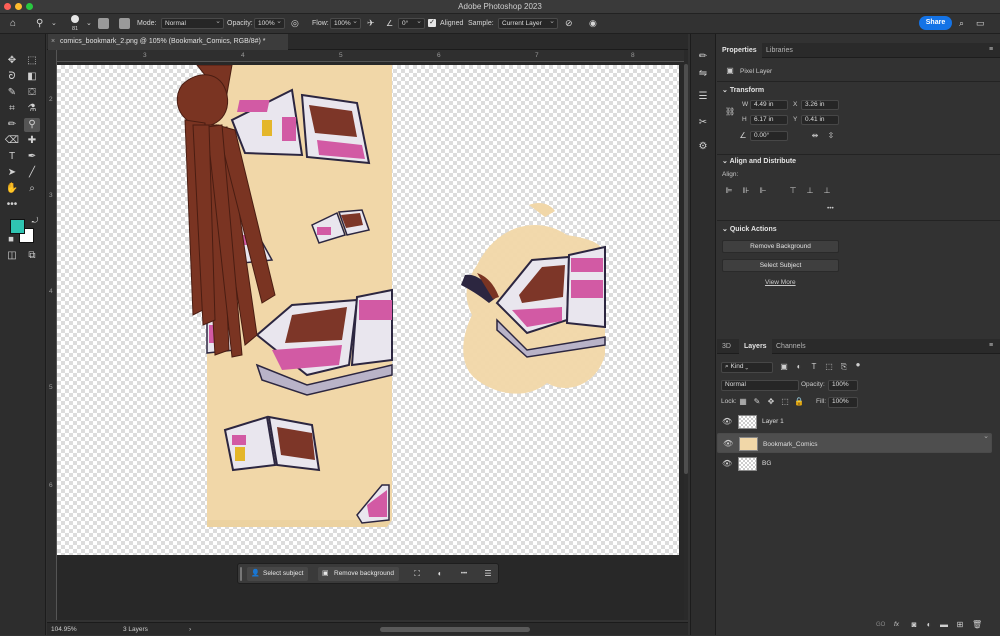 The height and width of the screenshot is (636, 1000). I want to click on color-sampler-tool-icon: ⚗, so click(32, 109).